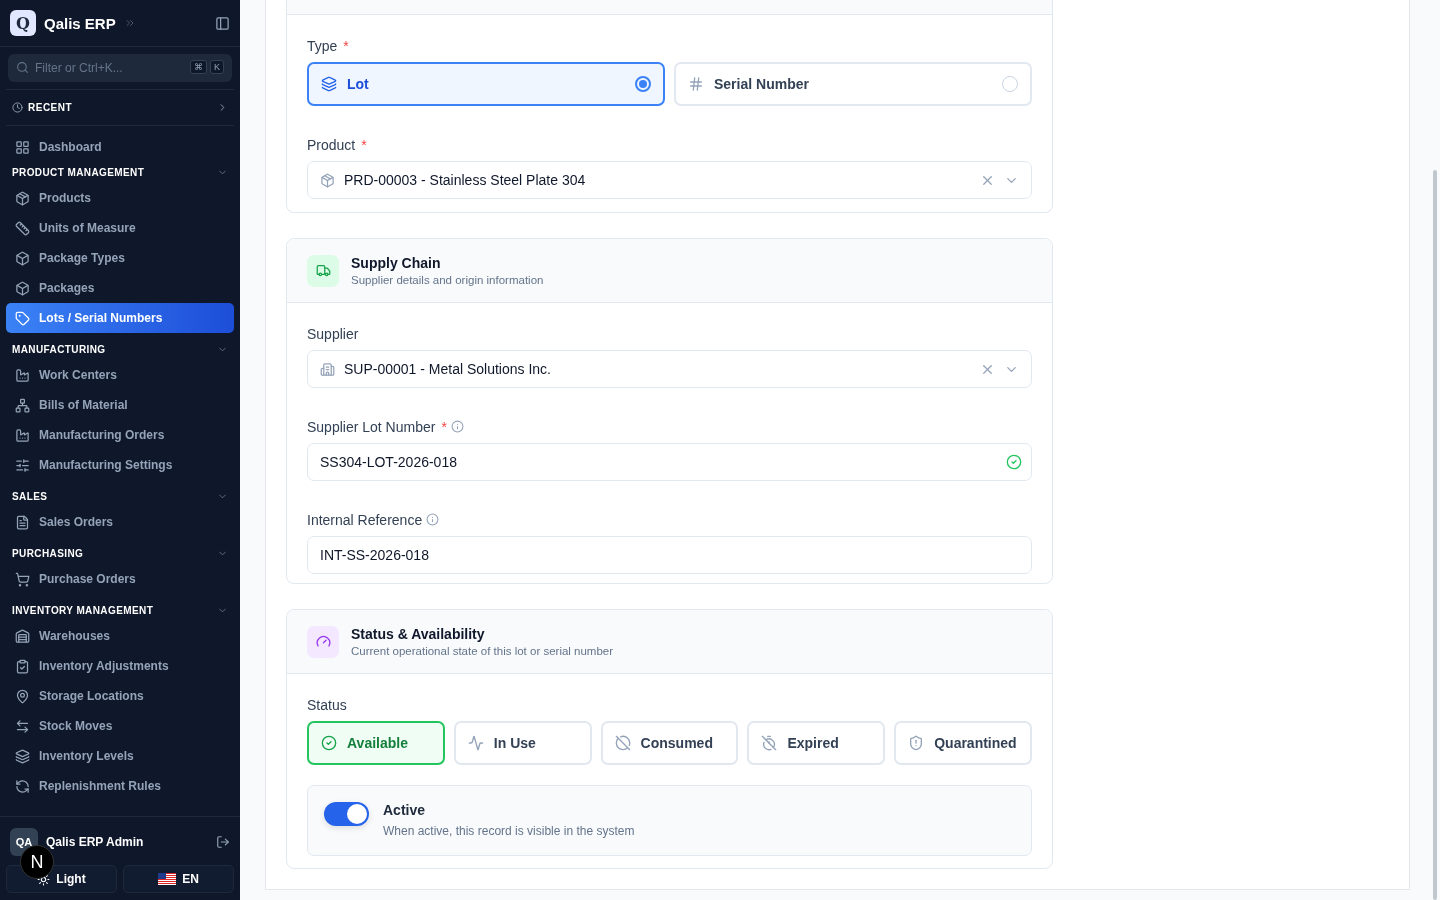  Describe the element at coordinates (48, 553) in the screenshot. I see `nav-group-title: PURCHASING` at that location.